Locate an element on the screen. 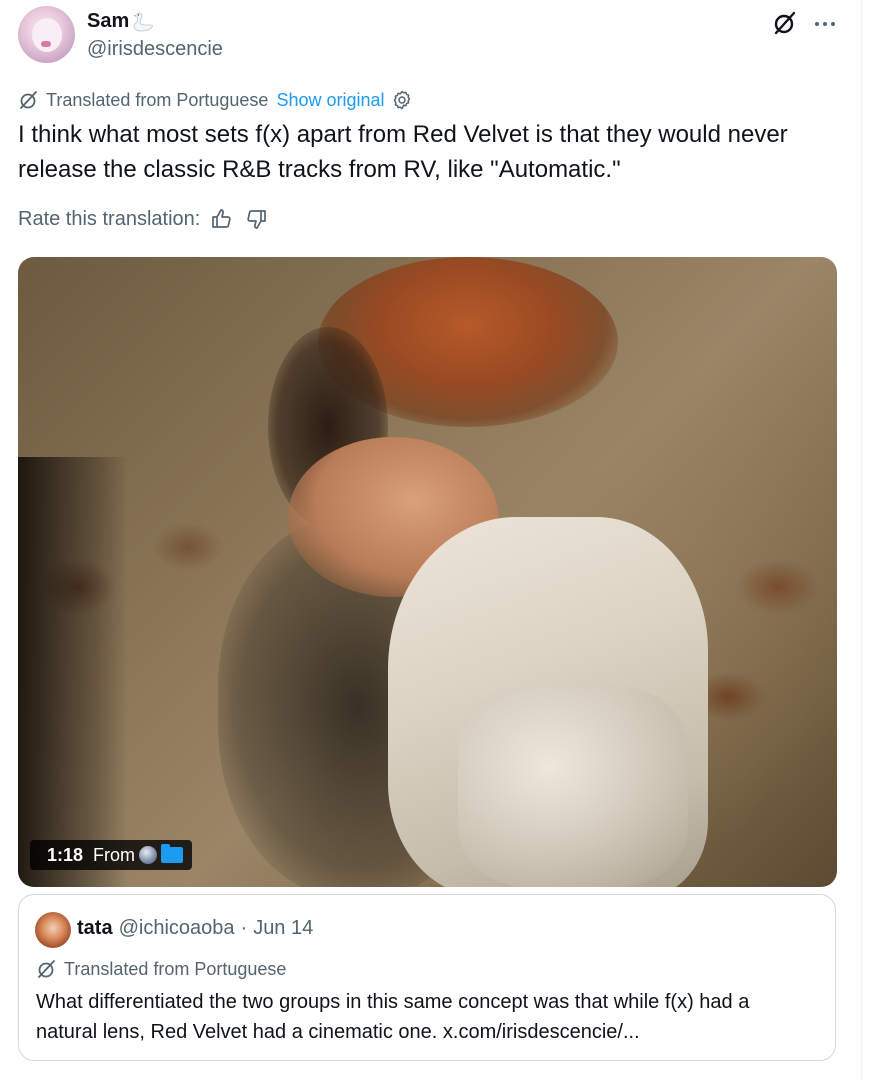 The image size is (871, 1080). rate-translation-label: Rate this translation: is located at coordinates (109, 218).